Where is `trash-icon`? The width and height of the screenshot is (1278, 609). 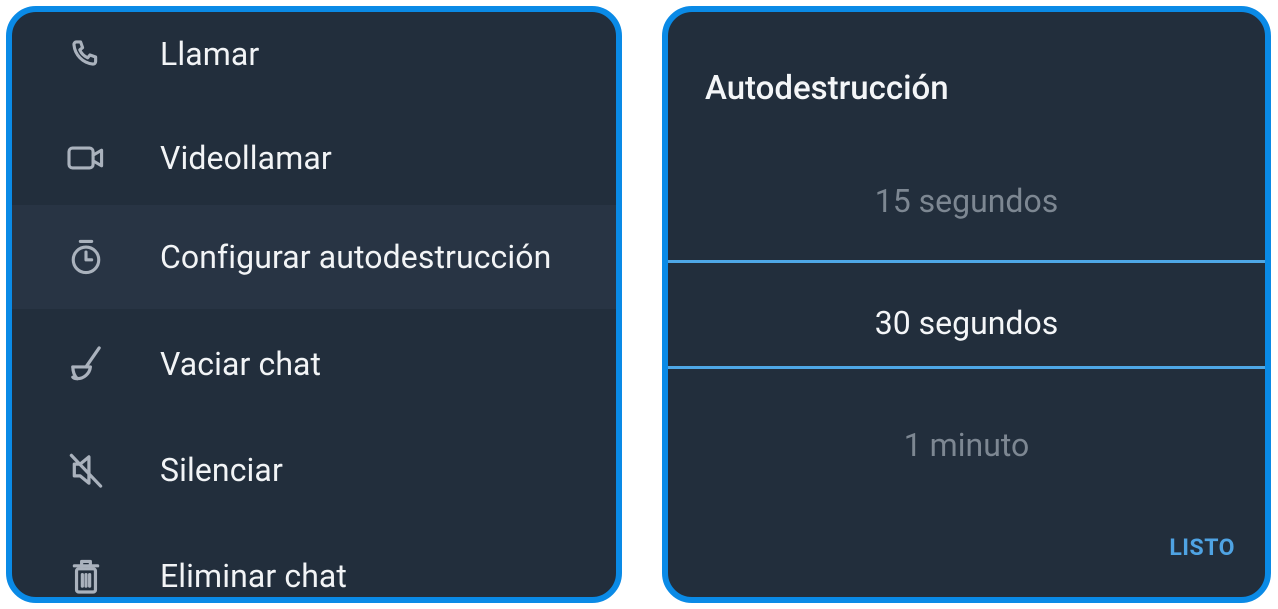
trash-icon is located at coordinates (86, 575).